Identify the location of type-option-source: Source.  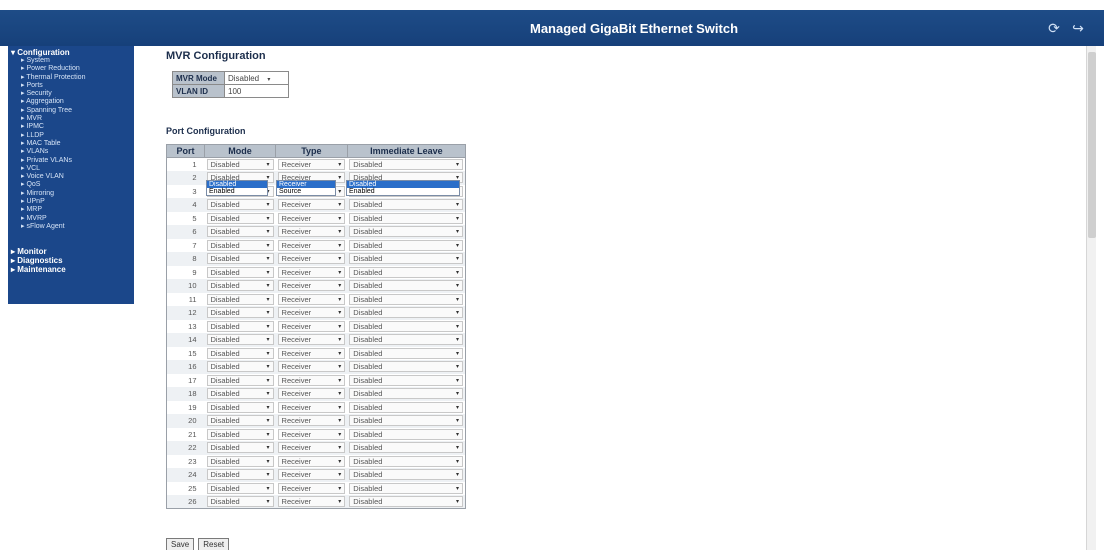
(306, 191).